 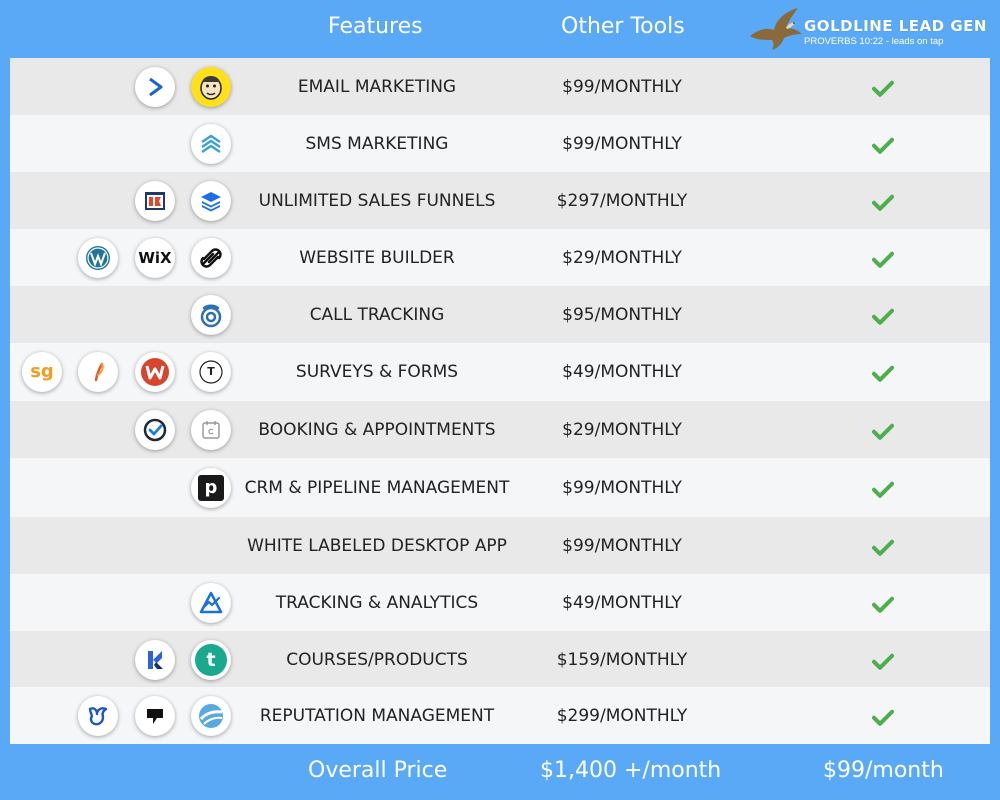 I want to click on feature-name: UNLIMITED SALES FUNNELS, so click(x=377, y=200).